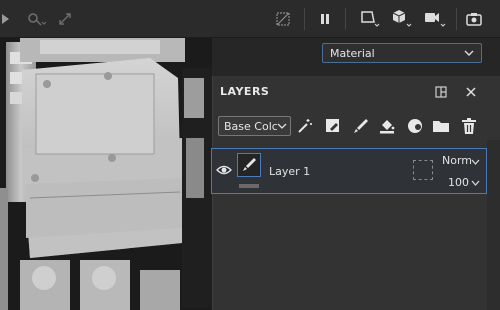 This screenshot has width=500, height=310. I want to click on grid-toggle-icon, so click(283, 18).